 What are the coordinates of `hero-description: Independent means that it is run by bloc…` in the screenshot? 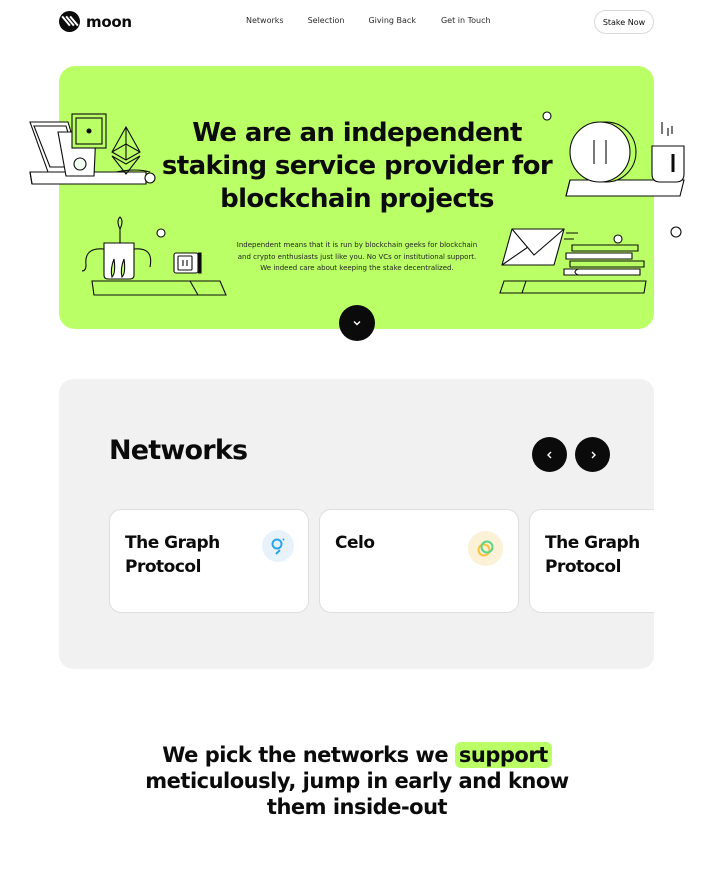 It's located at (357, 257).